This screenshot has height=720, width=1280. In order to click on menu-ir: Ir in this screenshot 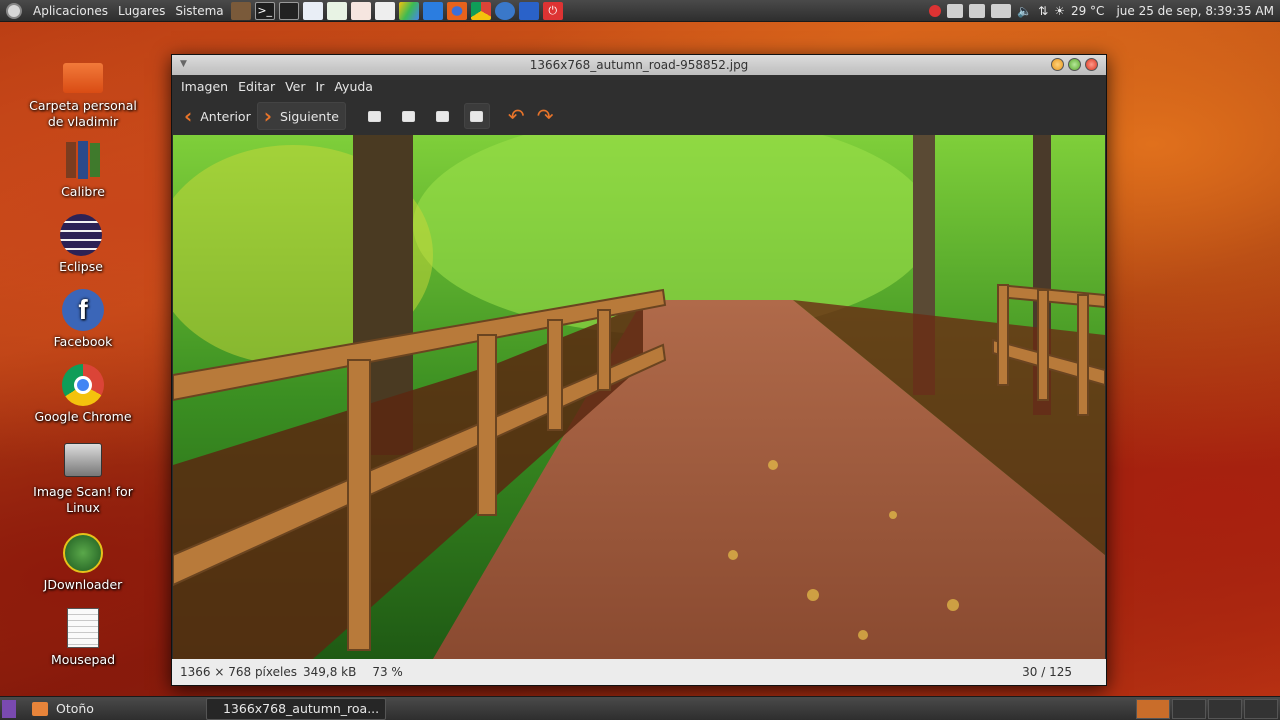, I will do `click(320, 86)`.